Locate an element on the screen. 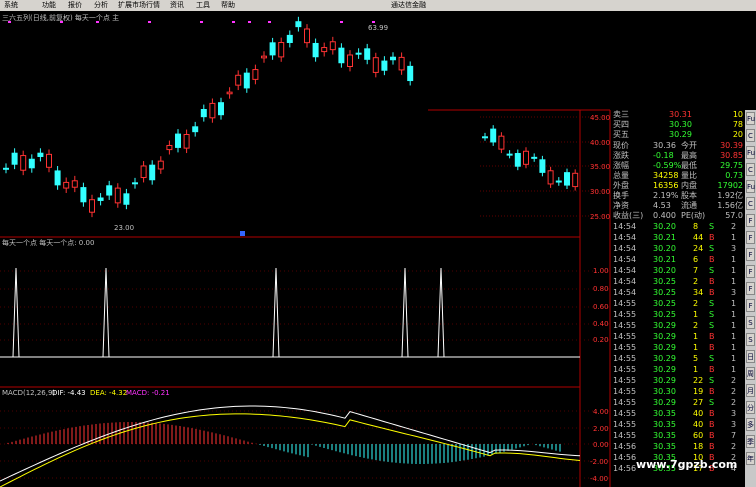 The width and height of the screenshot is (756, 487). stat-row: 净资 4.53 流通 1.56亿 is located at coordinates (678, 205).